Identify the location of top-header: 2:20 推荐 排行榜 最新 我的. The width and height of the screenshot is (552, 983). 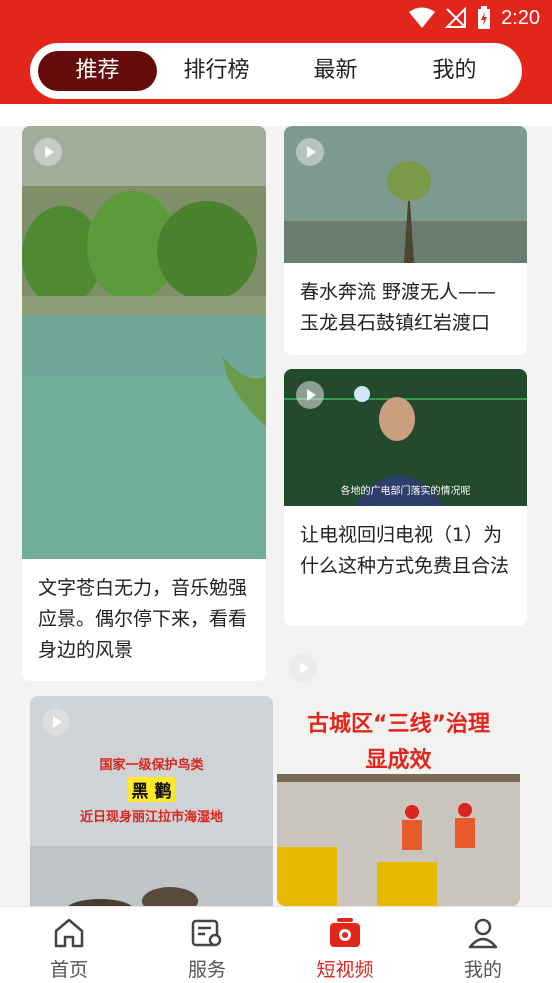
(276, 52).